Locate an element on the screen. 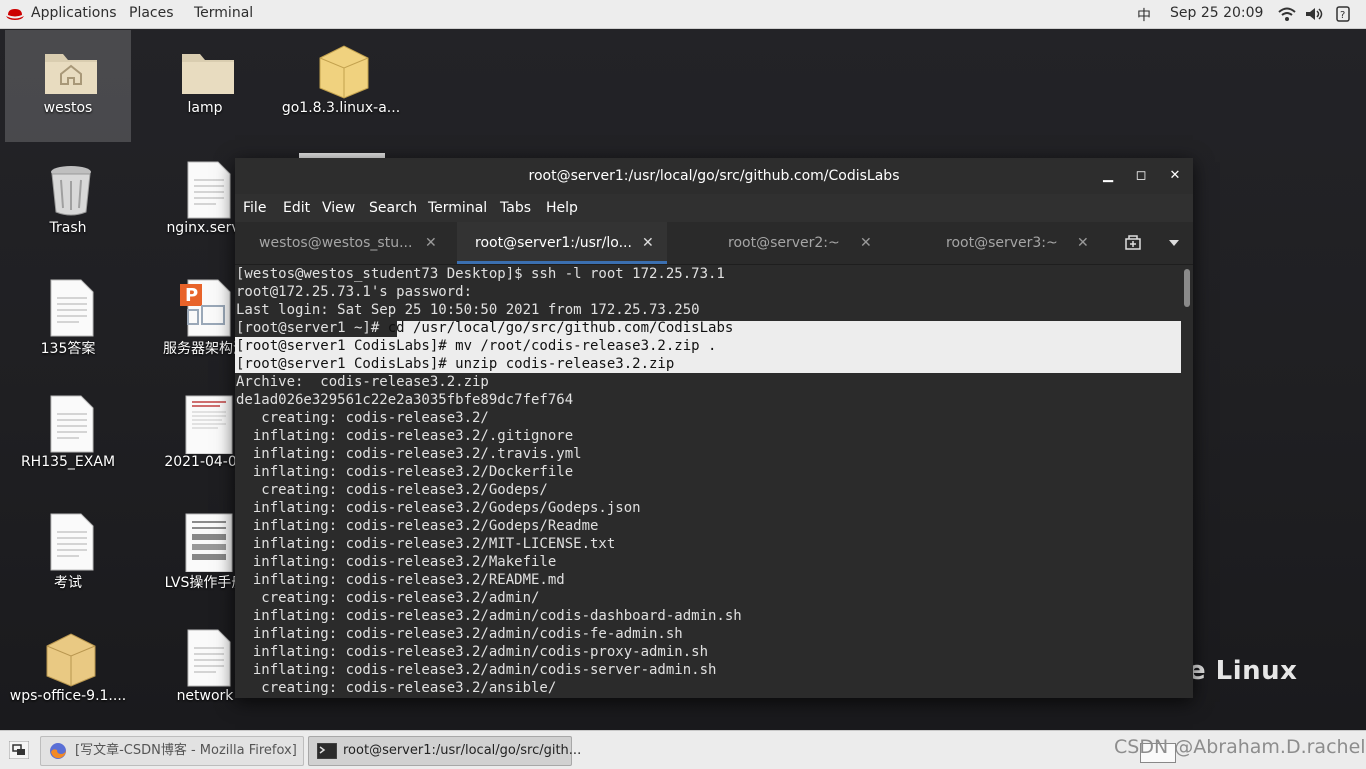  presentation-icon: P is located at coordinates (205, 308).